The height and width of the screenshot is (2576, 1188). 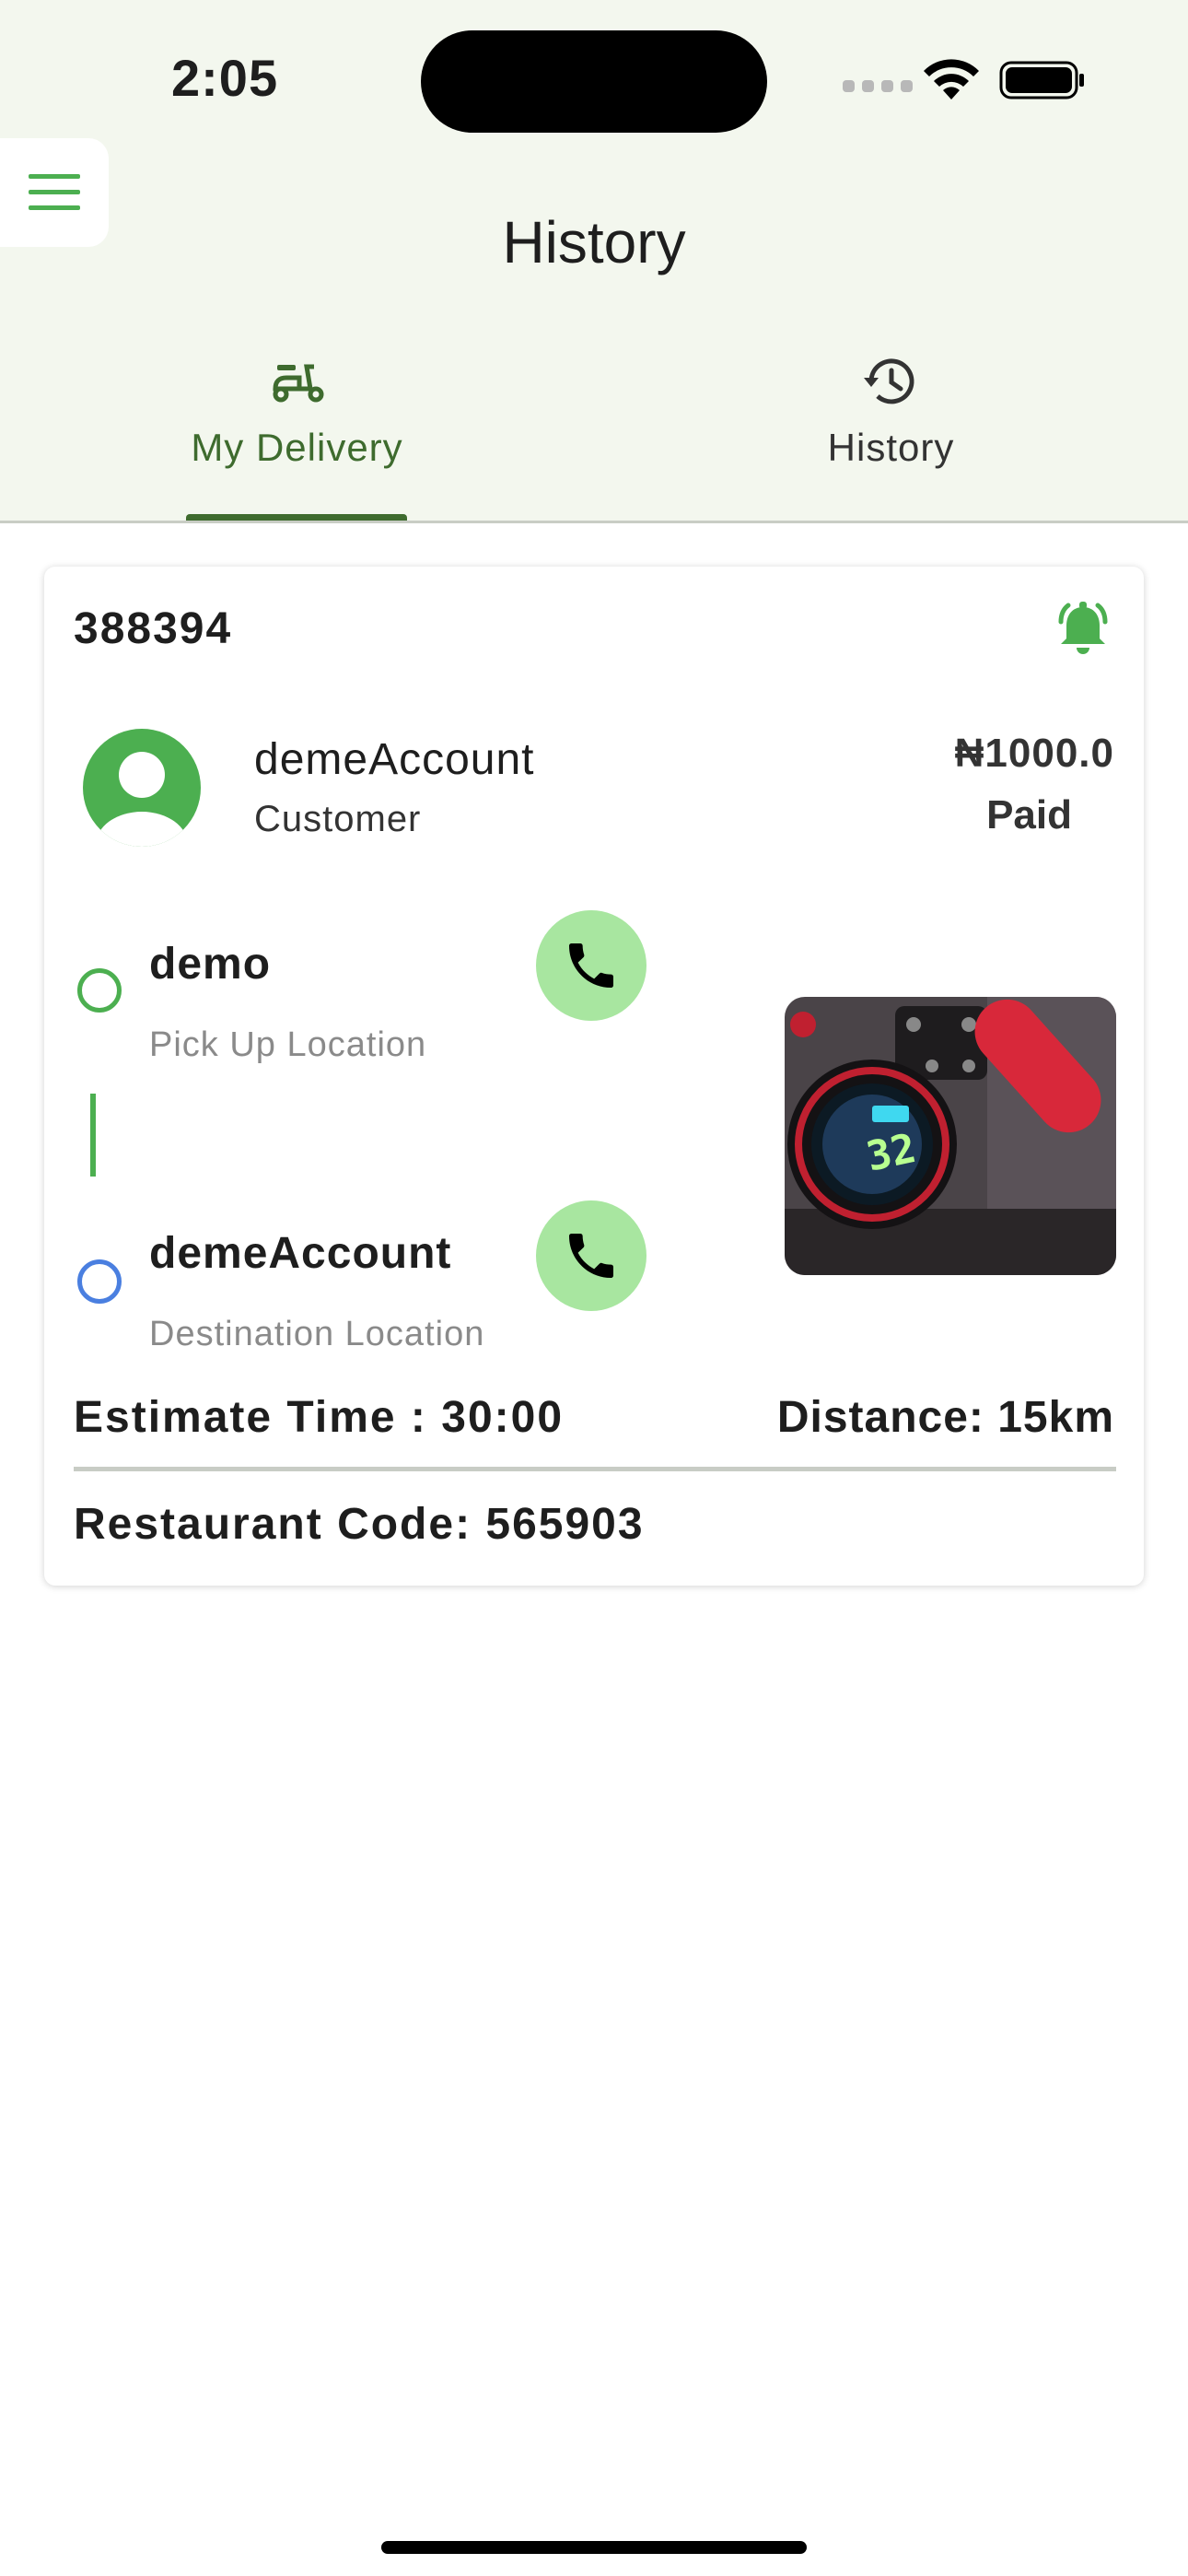 I want to click on customer-name: demeAccount, so click(x=394, y=759).